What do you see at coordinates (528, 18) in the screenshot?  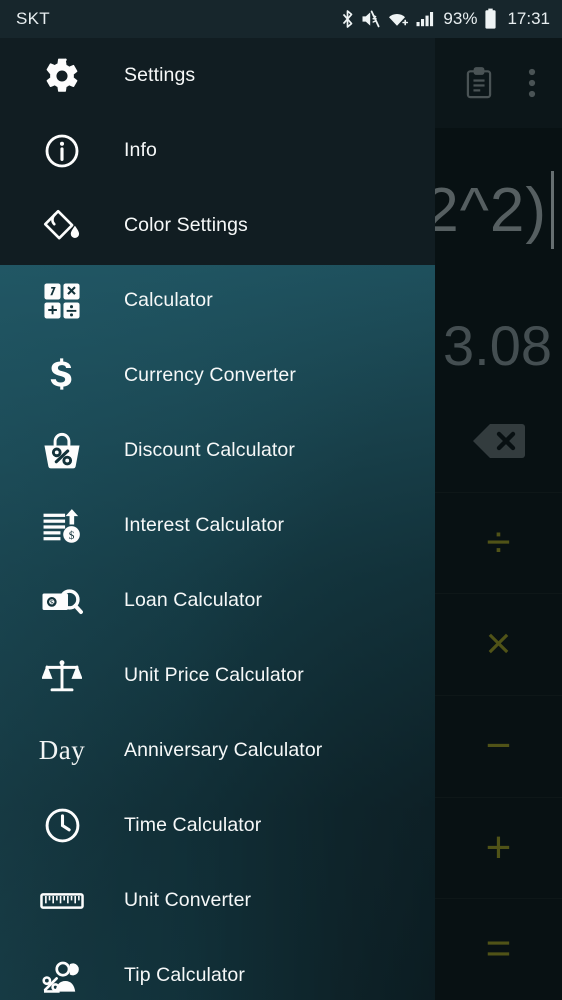 I see `clock-label: 17:31` at bounding box center [528, 18].